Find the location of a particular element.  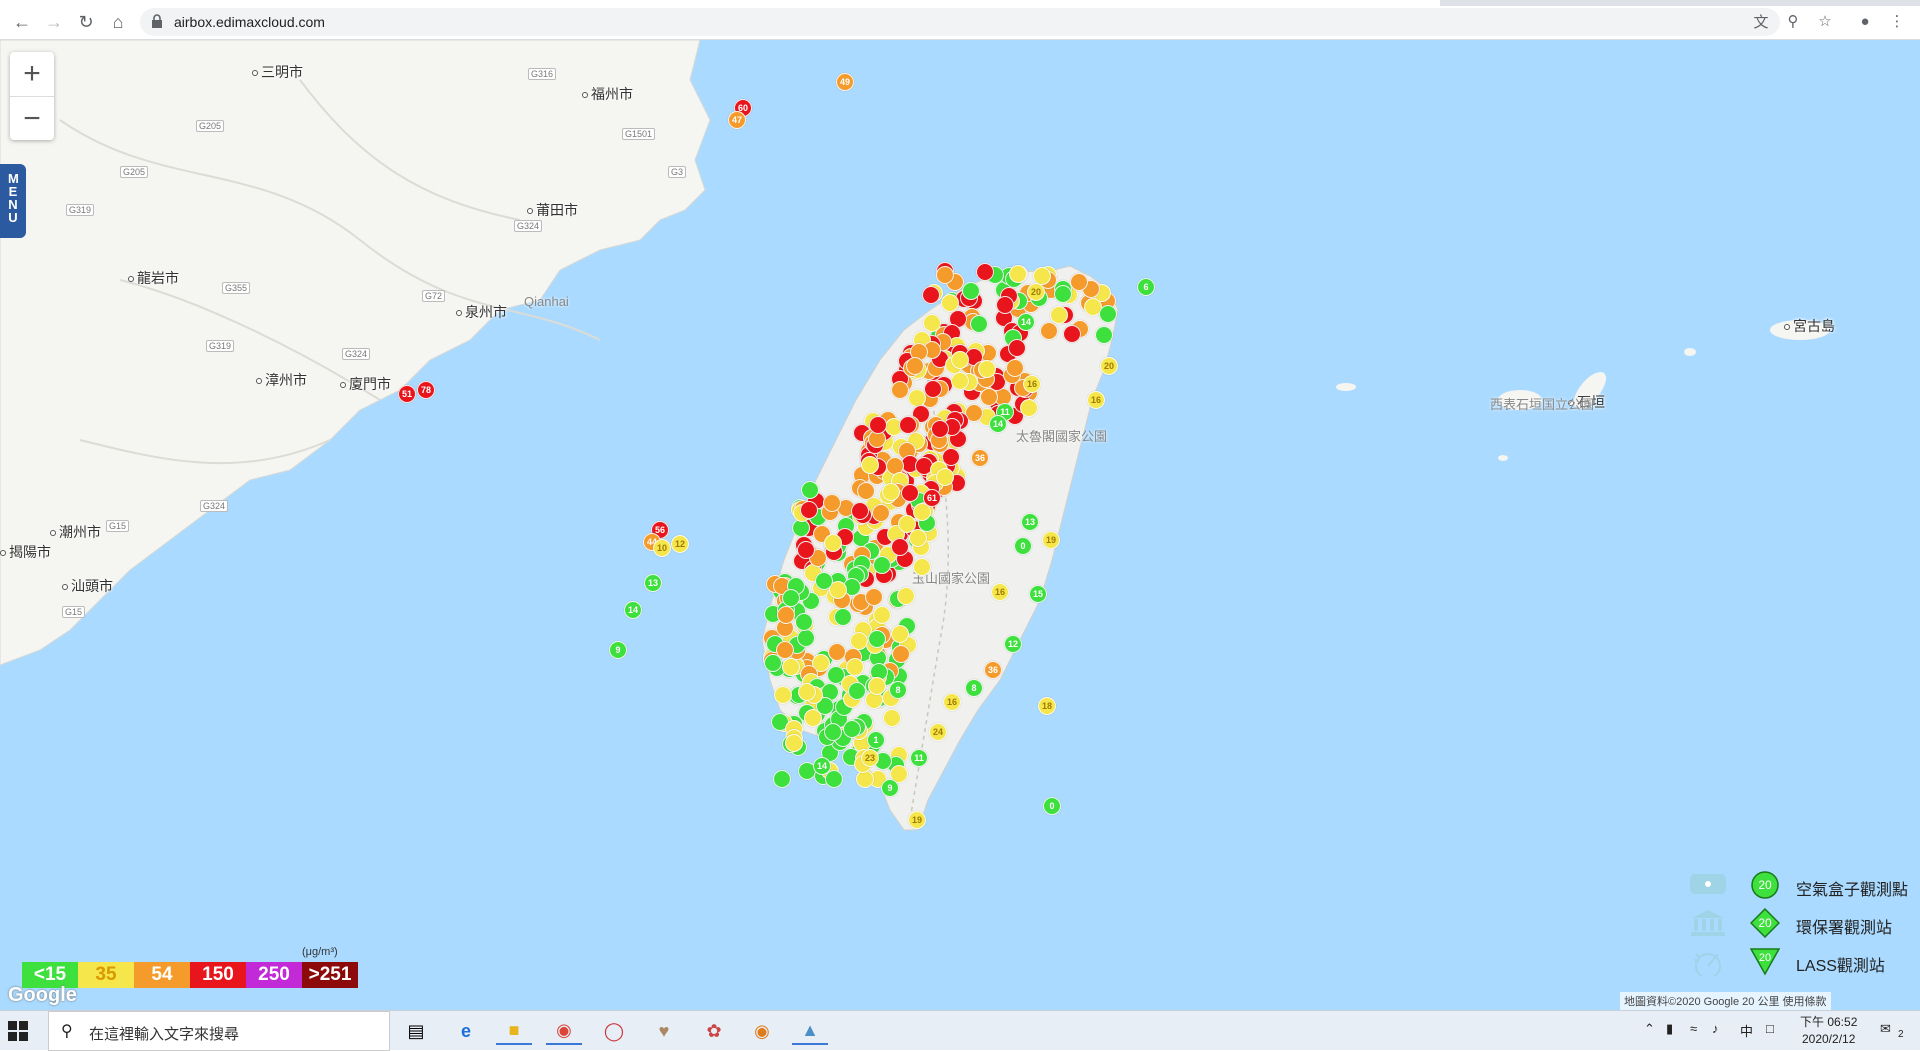

profile-icon: ● is located at coordinates (1865, 21).